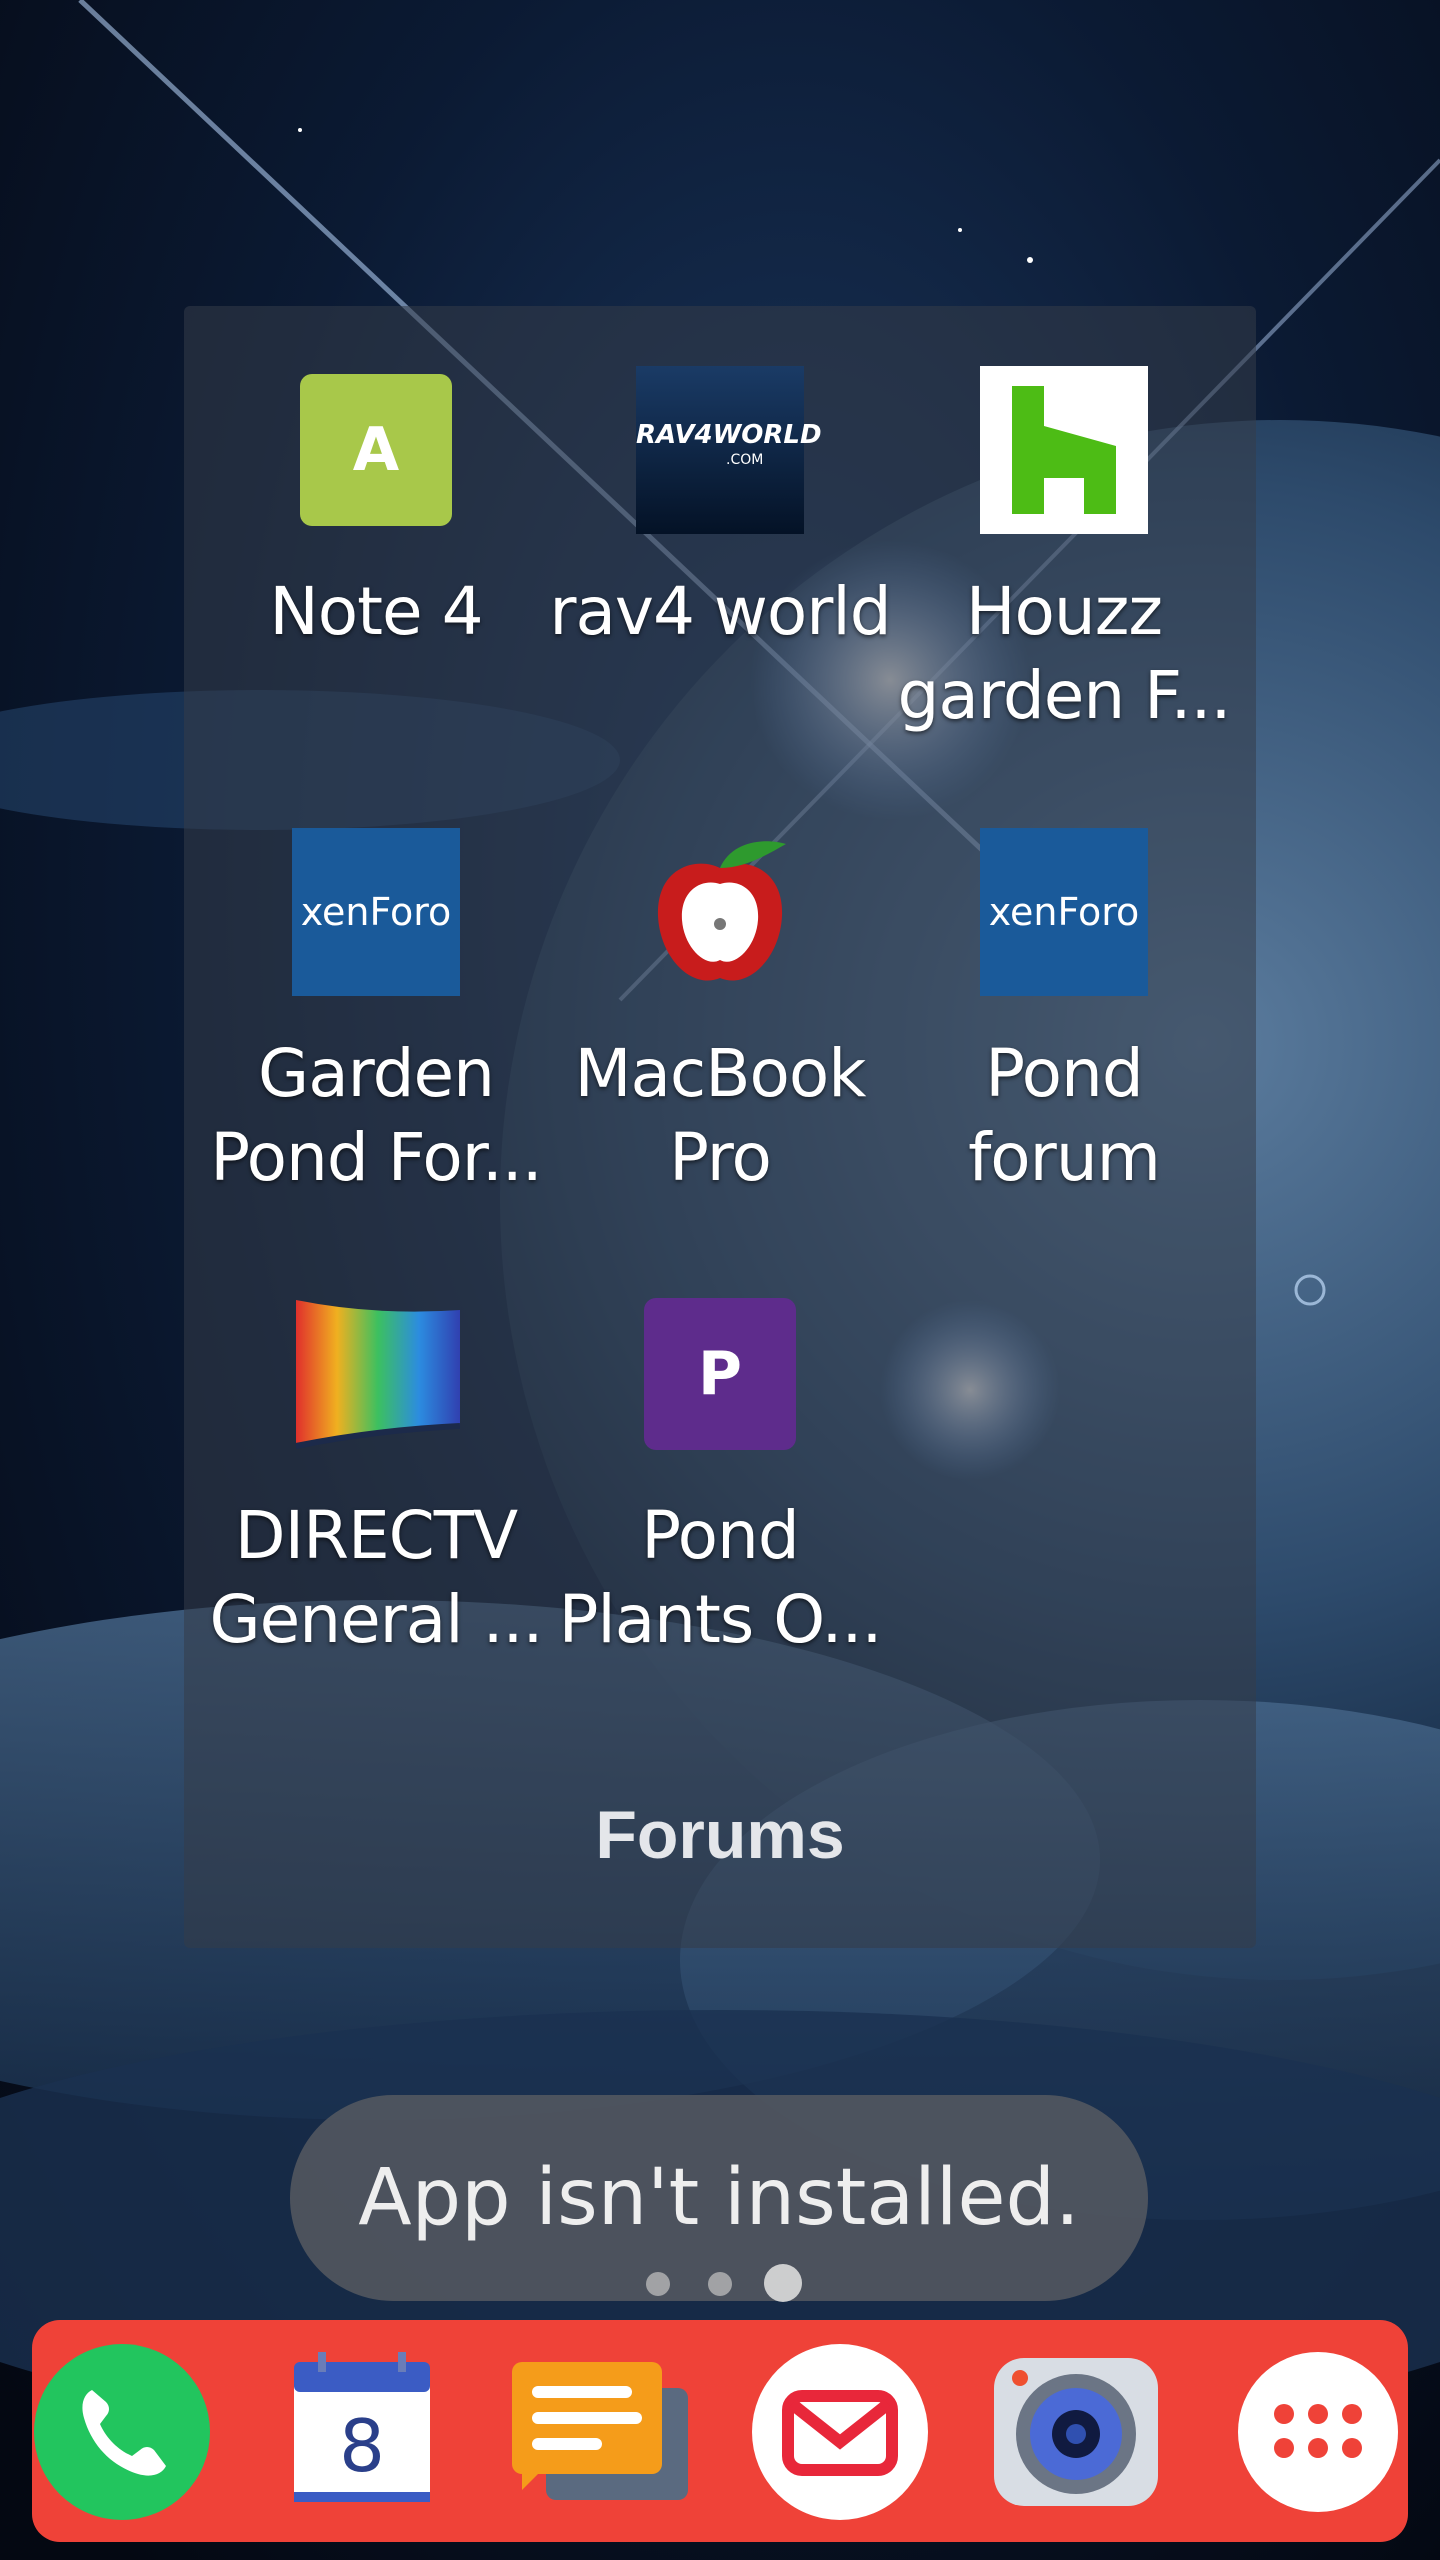  Describe the element at coordinates (720, 611) in the screenshot. I see `app-label: rav4 world` at that location.